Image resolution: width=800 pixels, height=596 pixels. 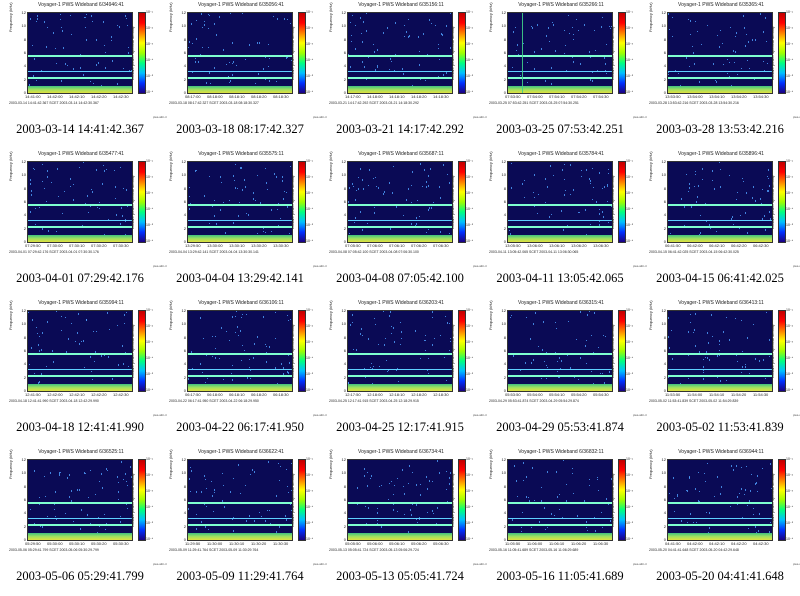 I want to click on panel-caption: 2003-04-25 12:17:41.915, so click(x=400, y=427).